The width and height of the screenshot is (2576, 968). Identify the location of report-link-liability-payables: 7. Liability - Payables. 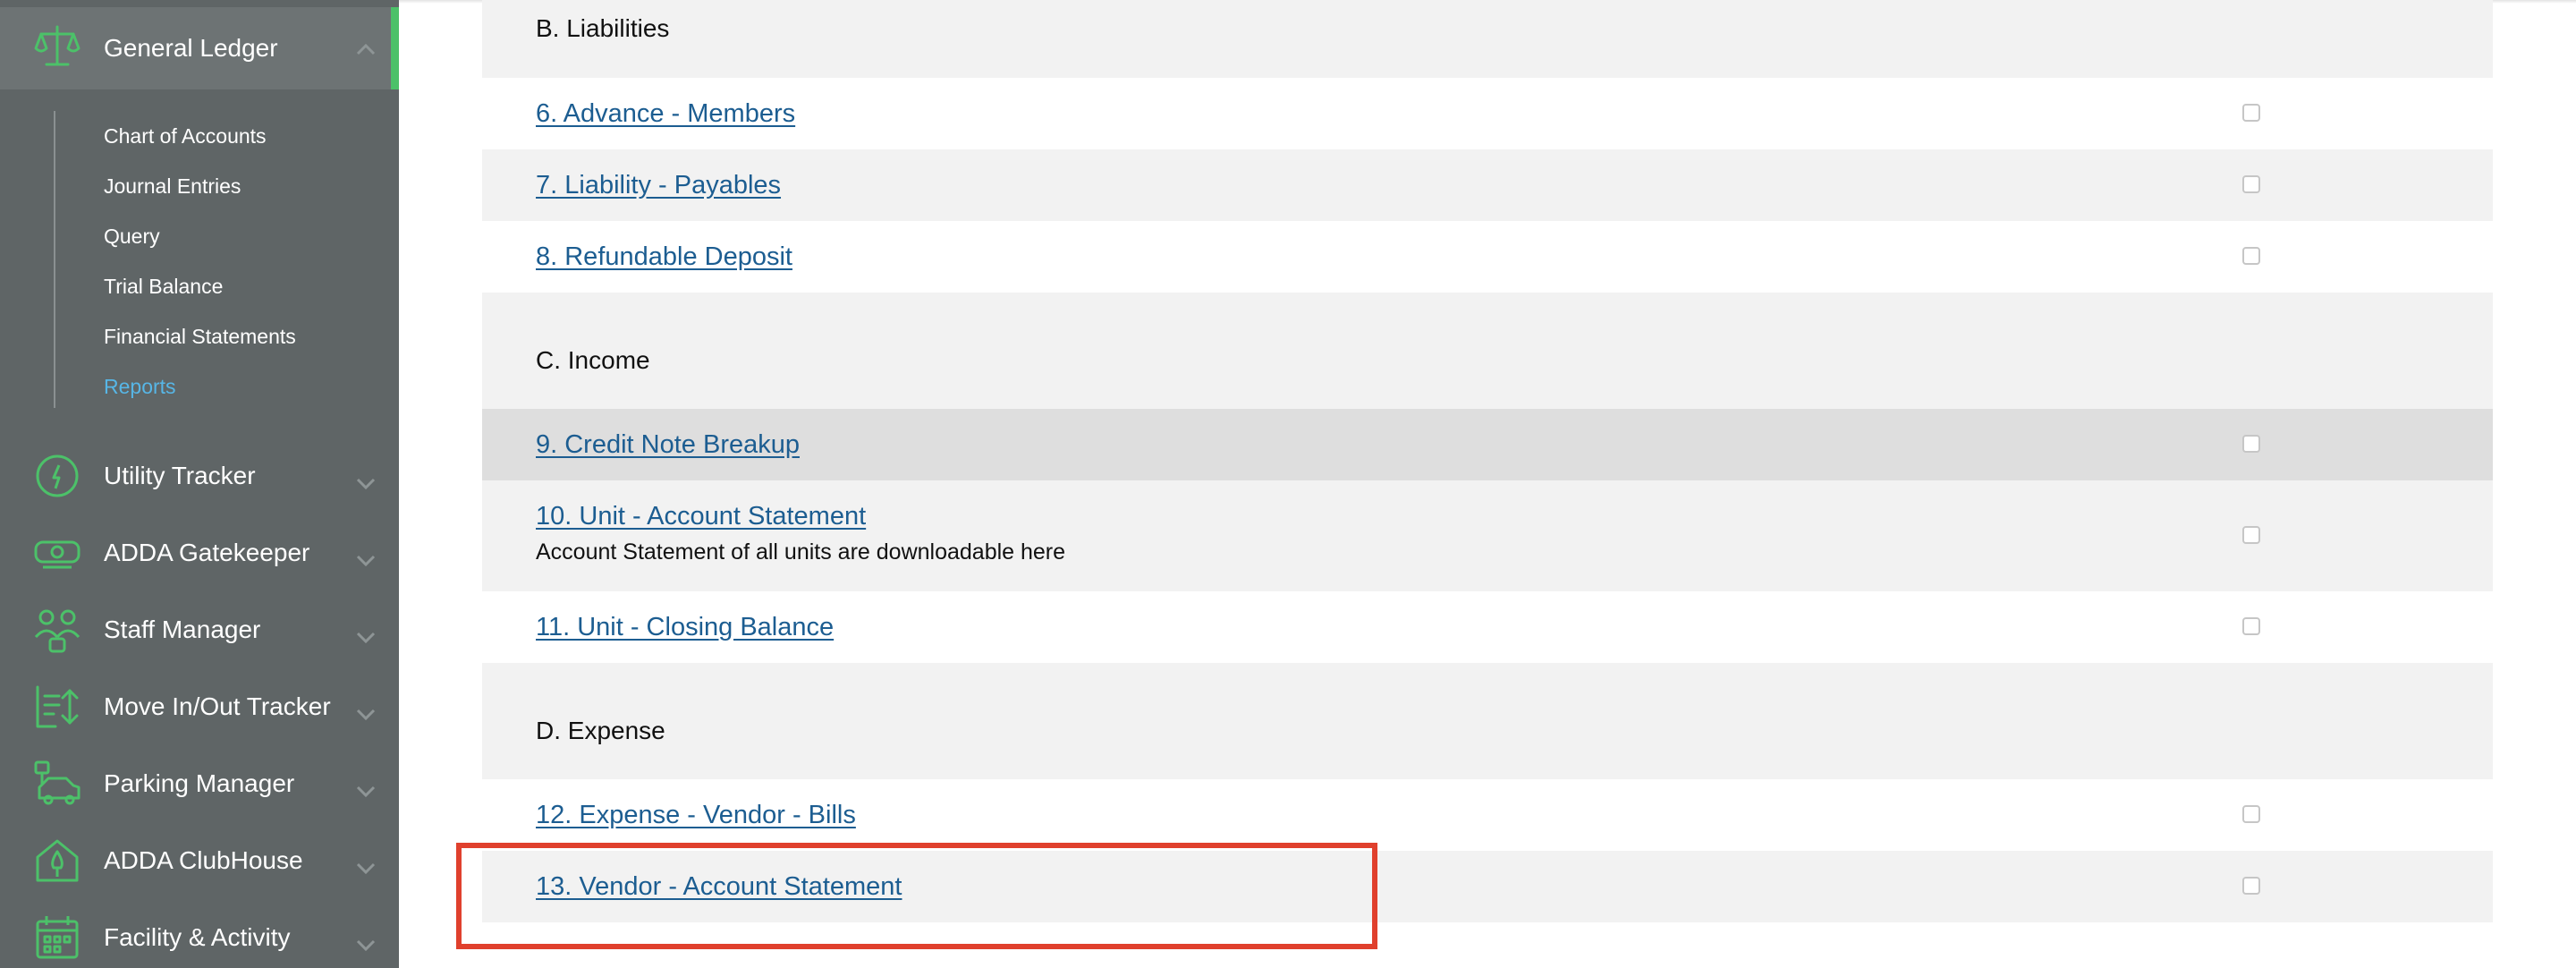
(658, 185).